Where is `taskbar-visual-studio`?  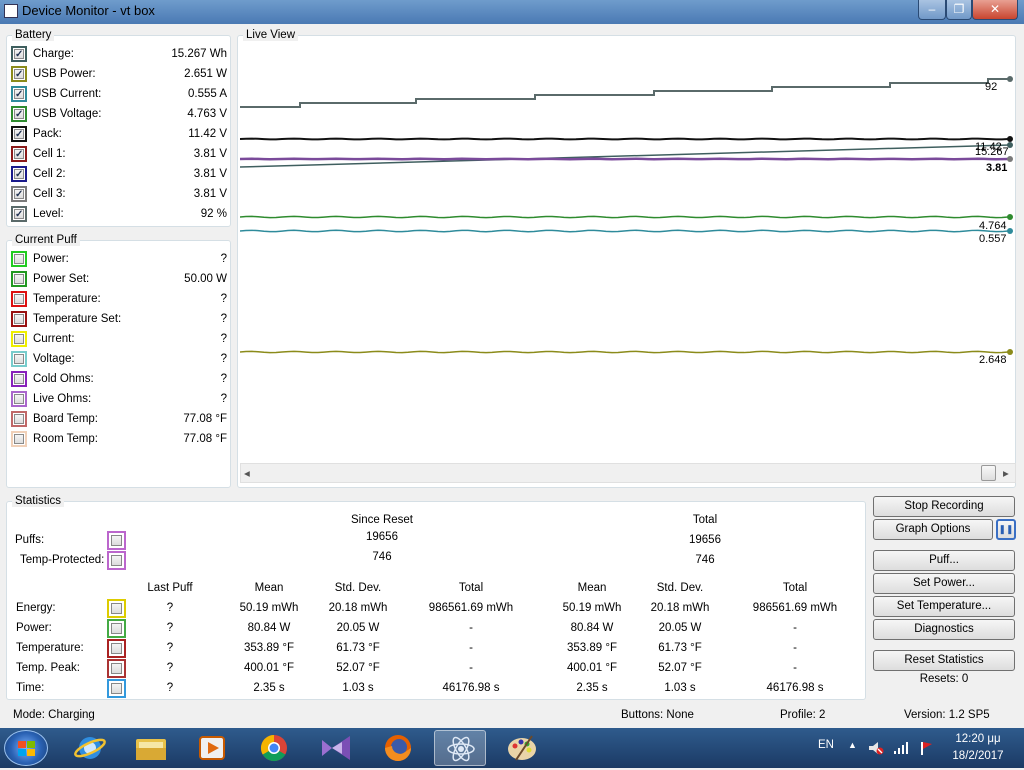 taskbar-visual-studio is located at coordinates (336, 748).